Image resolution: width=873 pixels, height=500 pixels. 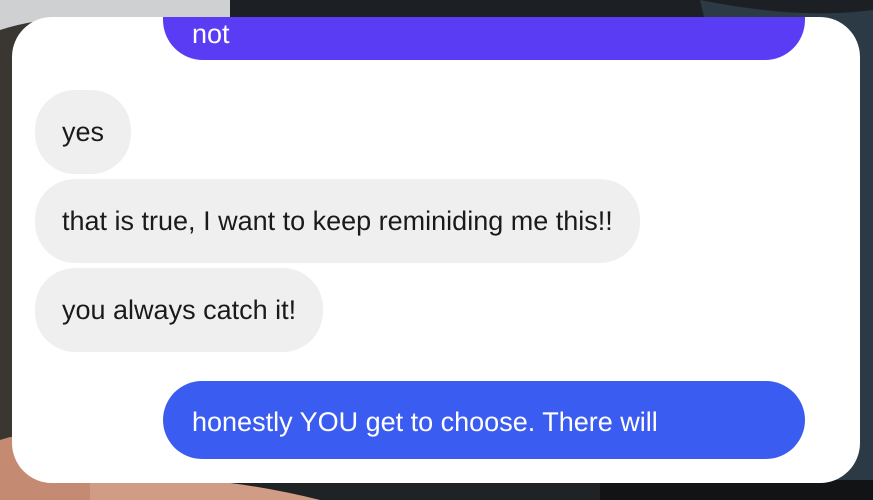 I want to click on received-message: that is true, I want to keep reminiding me this!!, so click(x=337, y=221).